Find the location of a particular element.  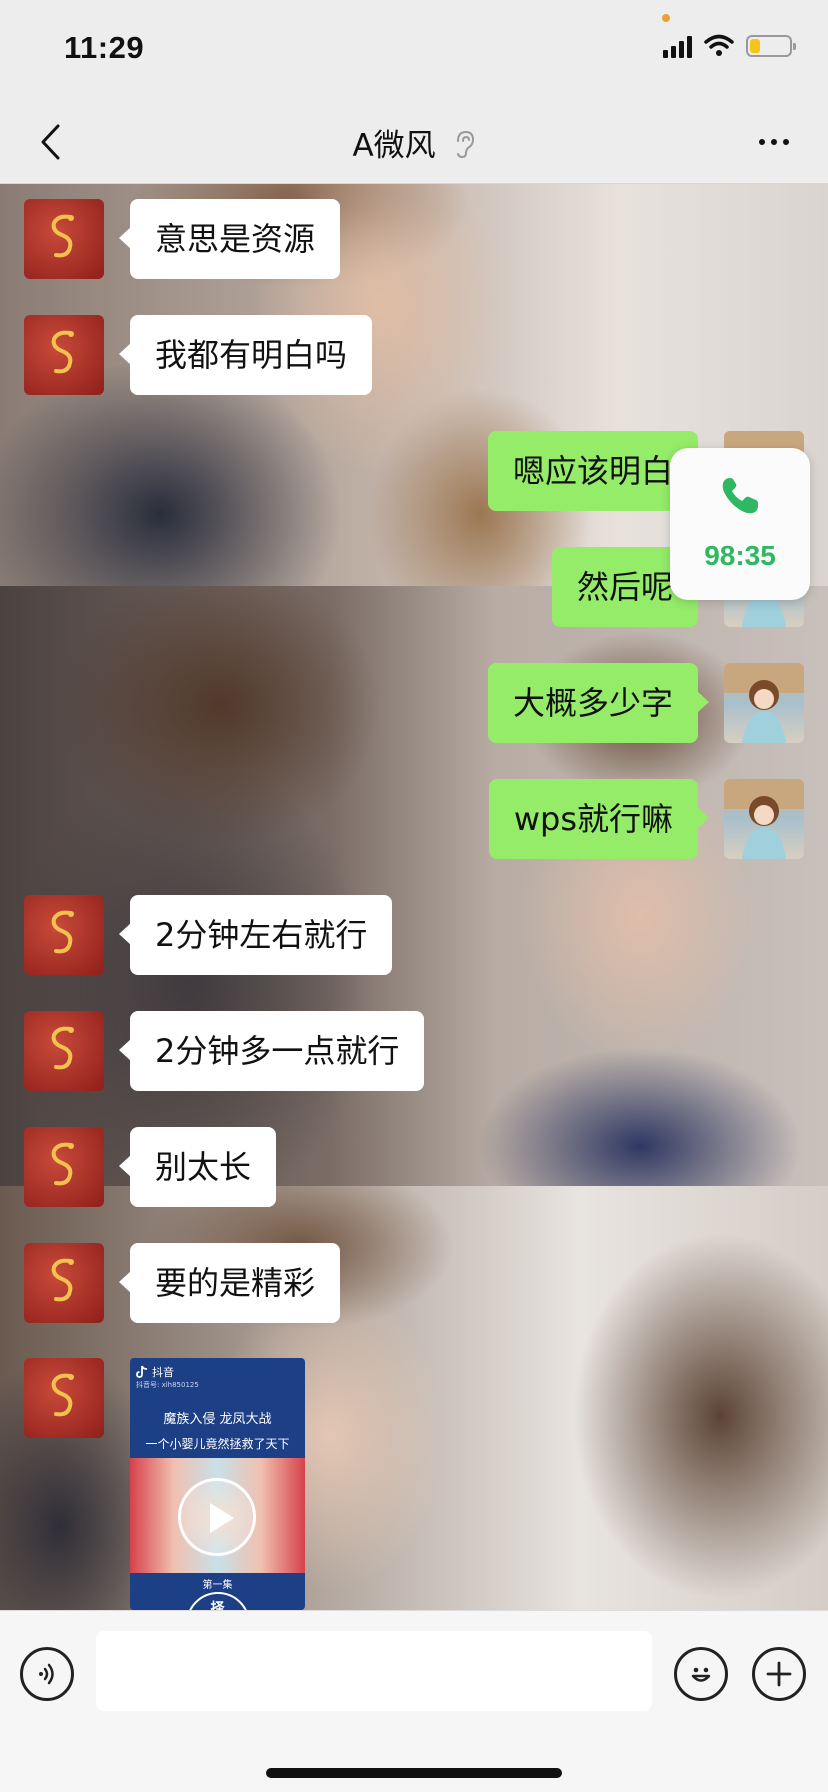

chat-title-wrap: A微风 is located at coordinates (414, 143).